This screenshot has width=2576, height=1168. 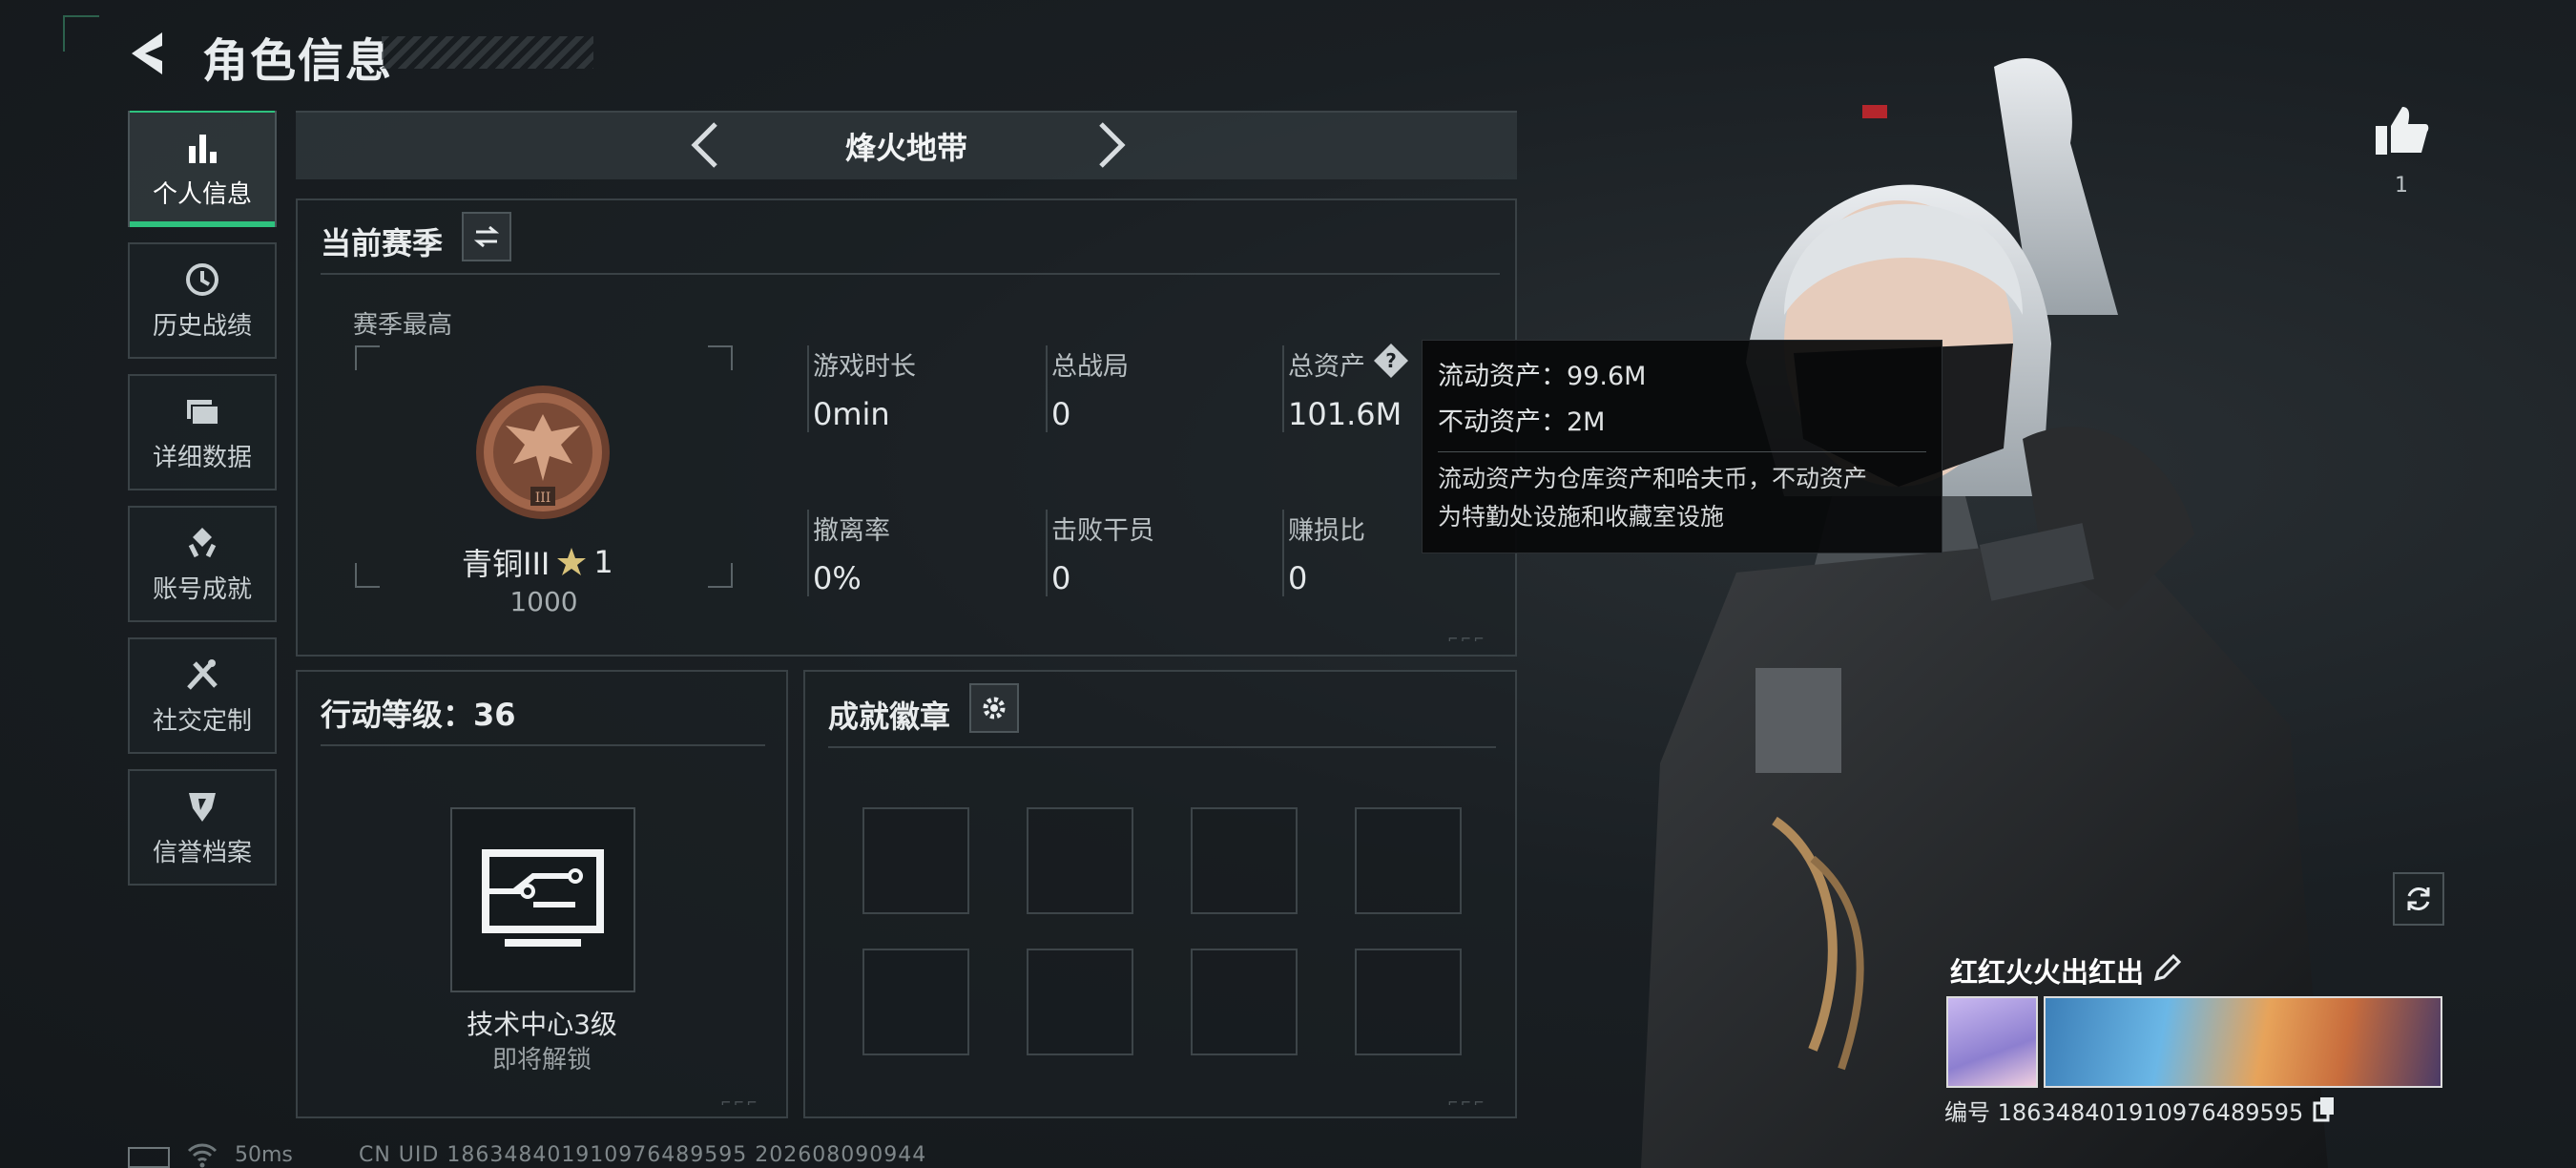 I want to click on tooltip-desc-line1: 流动资产为仓库资产和哈夫币，不动资产, so click(x=1653, y=478).